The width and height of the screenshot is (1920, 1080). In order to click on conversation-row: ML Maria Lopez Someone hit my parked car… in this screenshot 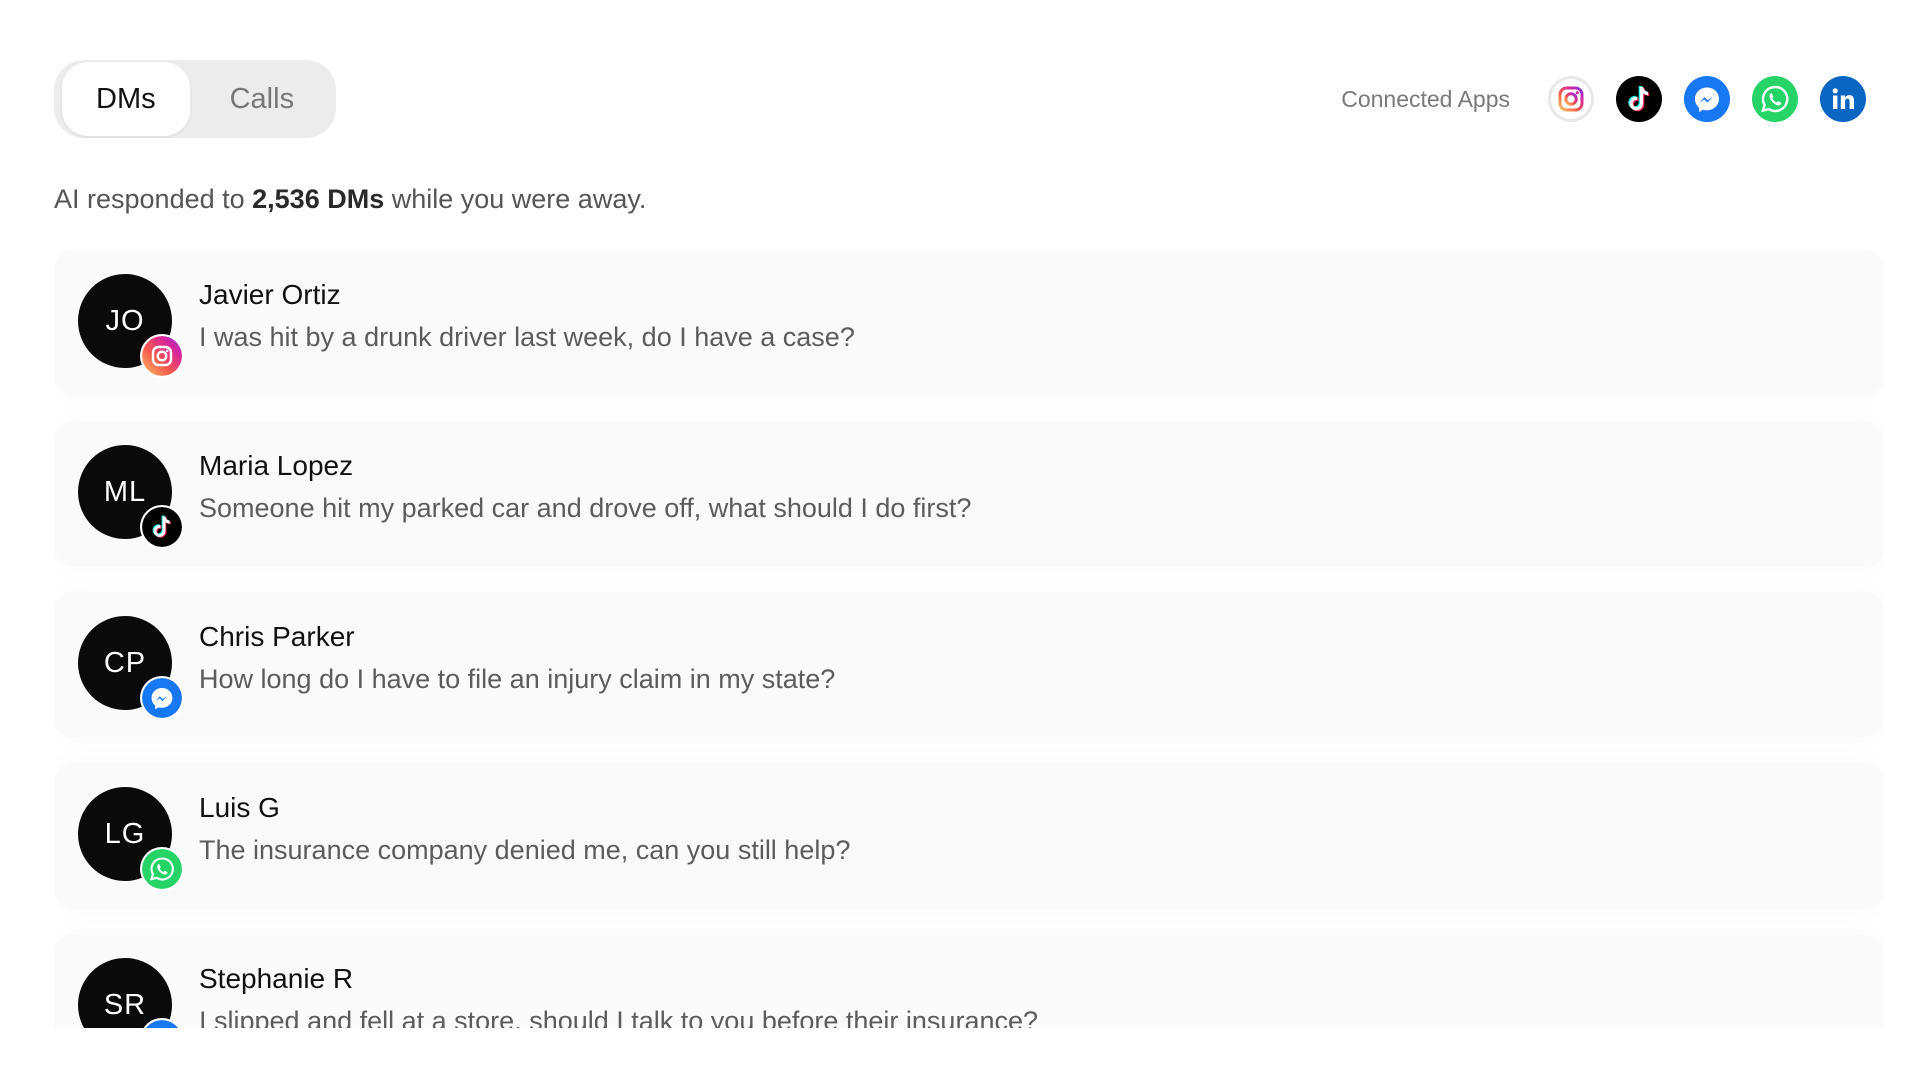, I will do `click(969, 494)`.